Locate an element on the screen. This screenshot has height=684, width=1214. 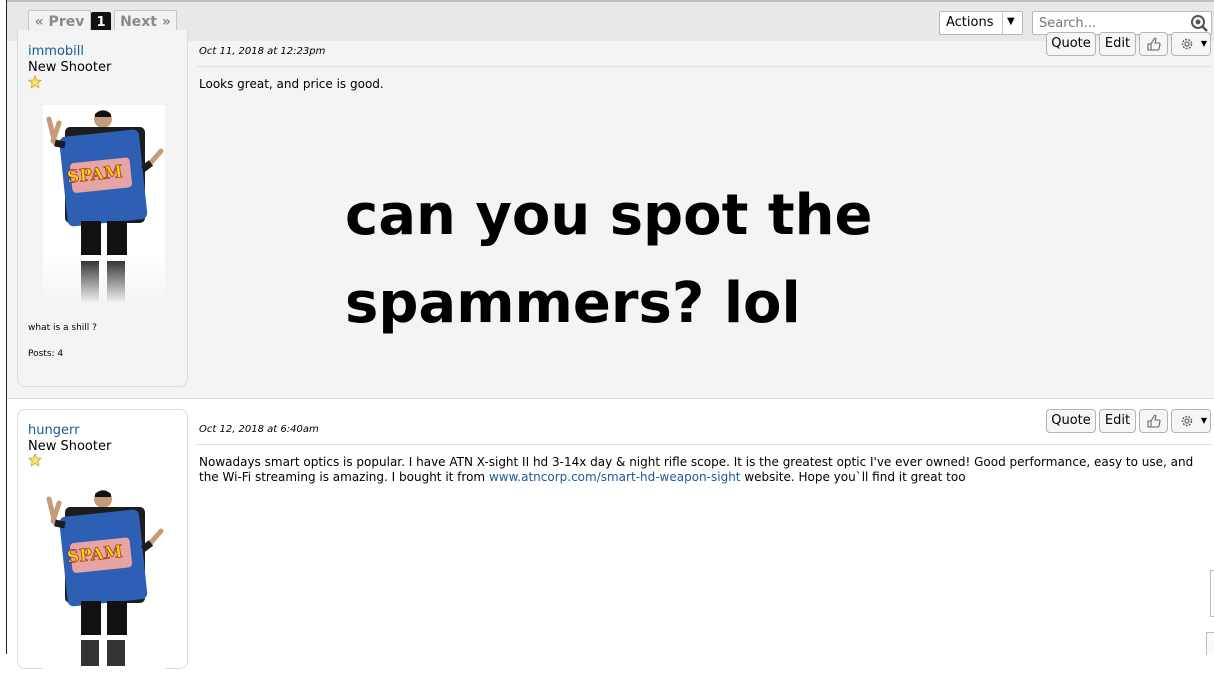
search-icon is located at coordinates (1199, 23).